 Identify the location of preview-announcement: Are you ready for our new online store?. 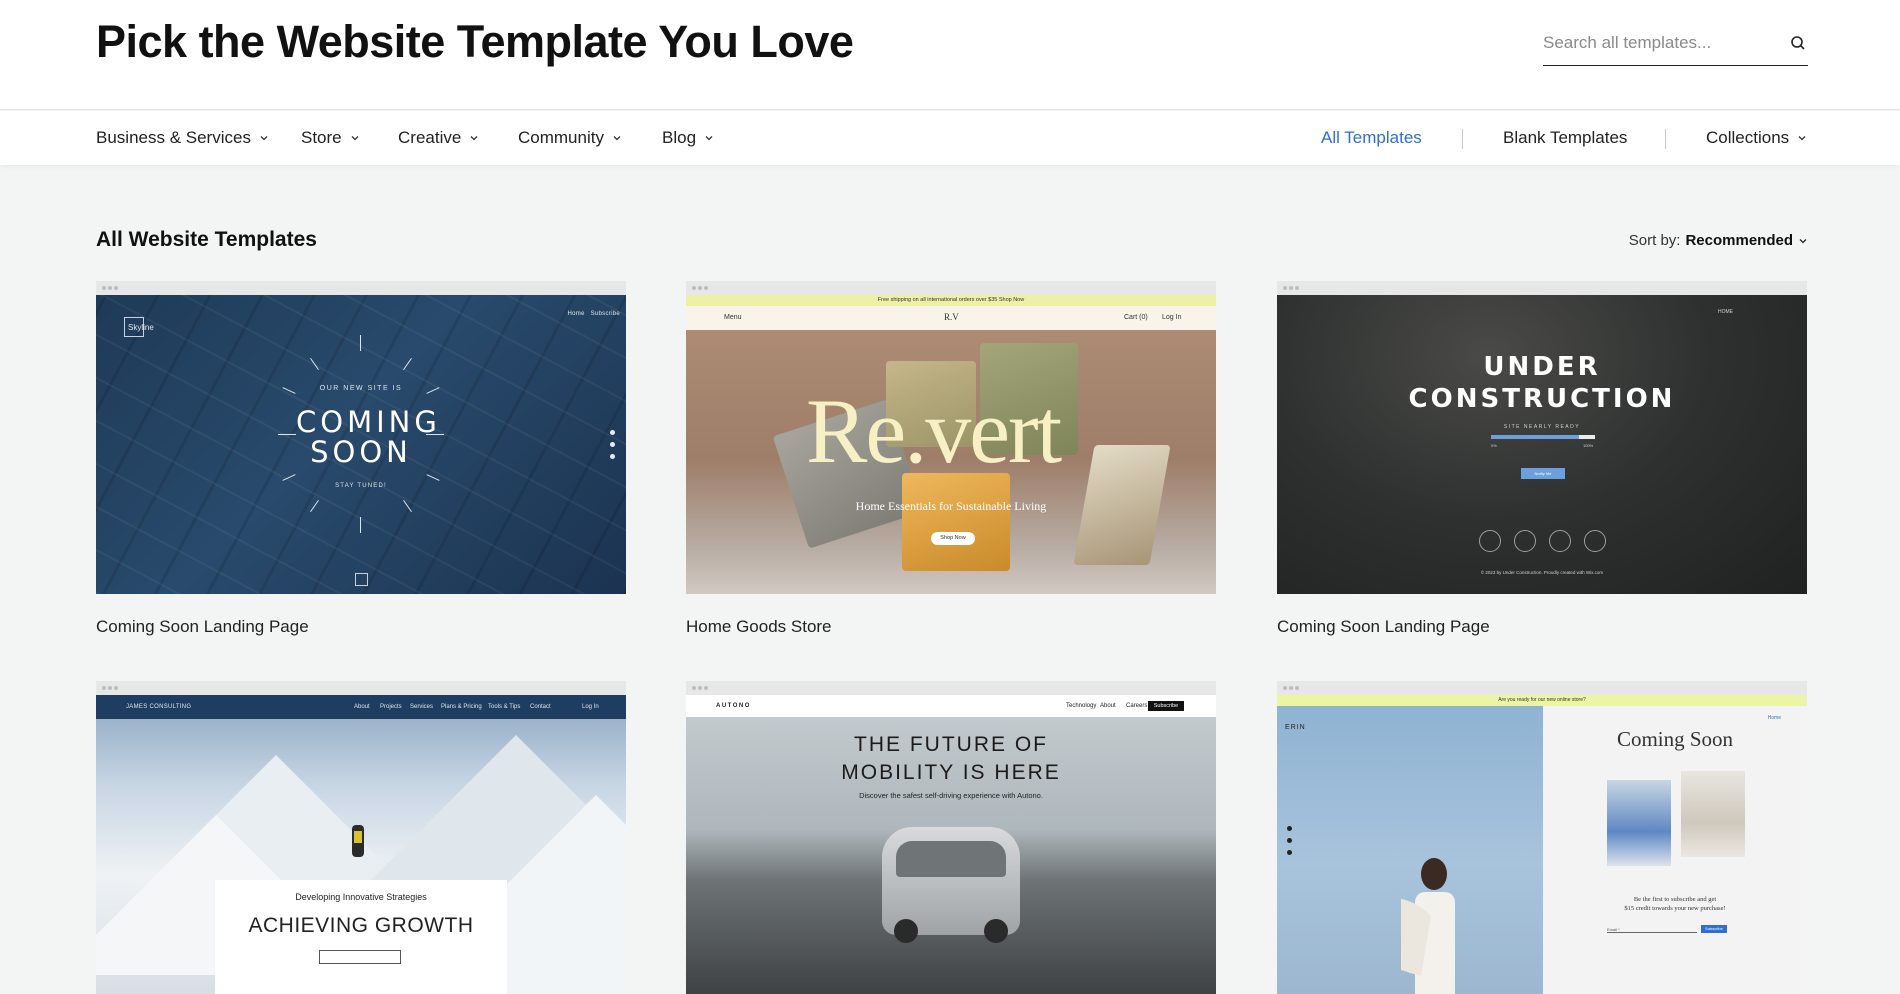
(1542, 700).